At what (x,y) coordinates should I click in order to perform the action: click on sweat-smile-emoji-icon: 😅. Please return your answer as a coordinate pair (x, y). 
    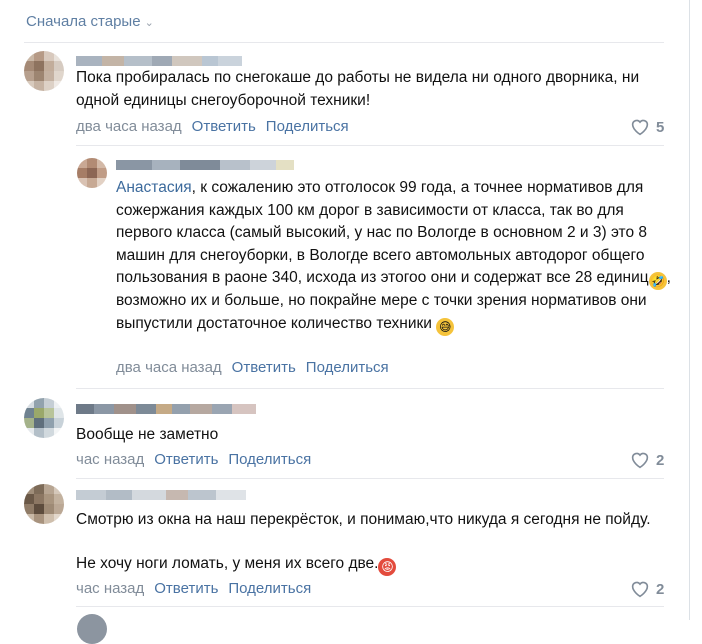
    Looking at the image, I should click on (445, 326).